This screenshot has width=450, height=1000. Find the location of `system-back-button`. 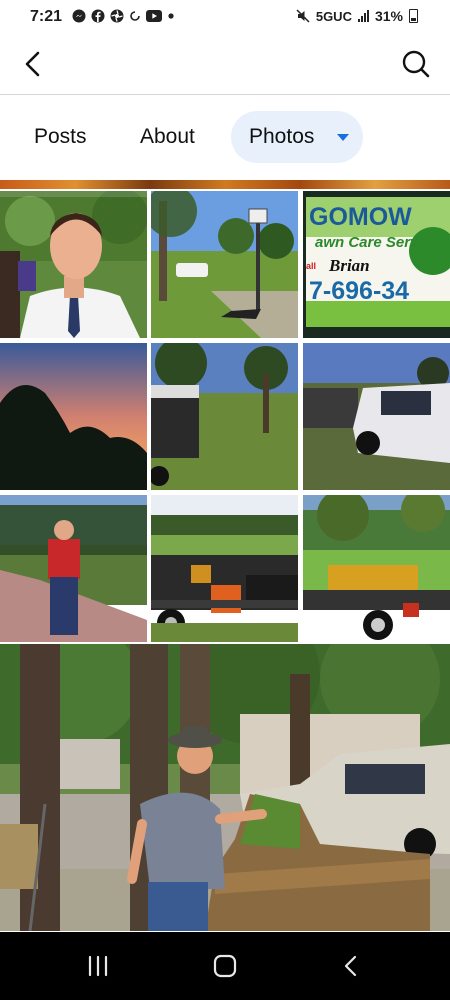

system-back-button is located at coordinates (352, 966).